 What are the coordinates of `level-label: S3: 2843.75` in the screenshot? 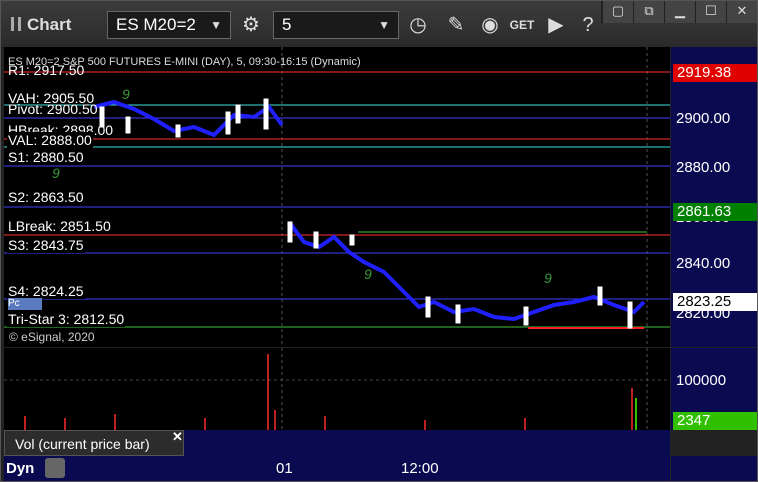 It's located at (46, 245).